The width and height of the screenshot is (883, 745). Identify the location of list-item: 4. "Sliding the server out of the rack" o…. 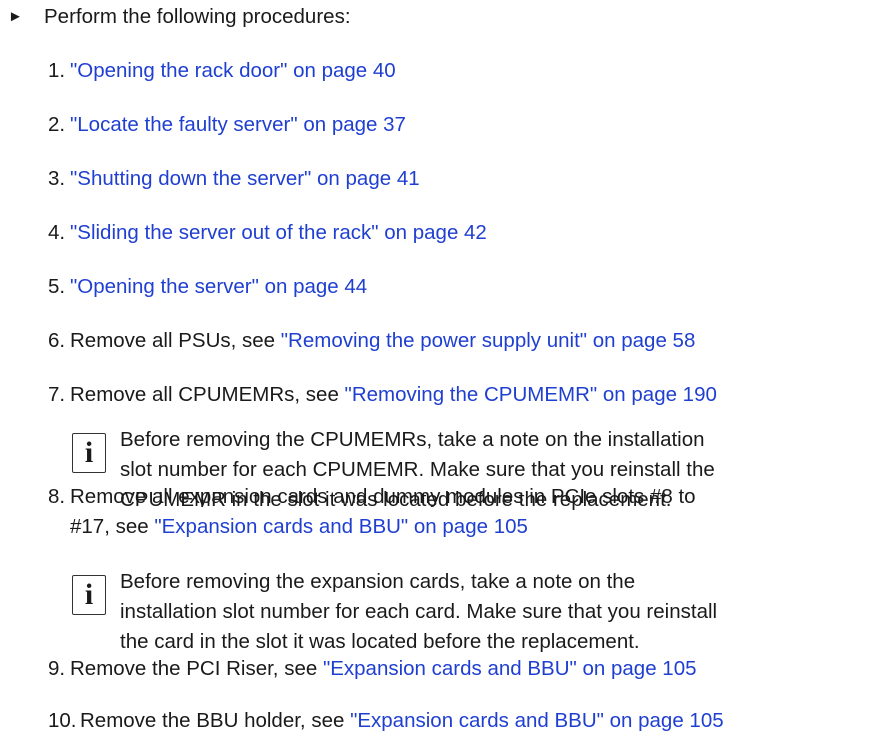
(267, 233).